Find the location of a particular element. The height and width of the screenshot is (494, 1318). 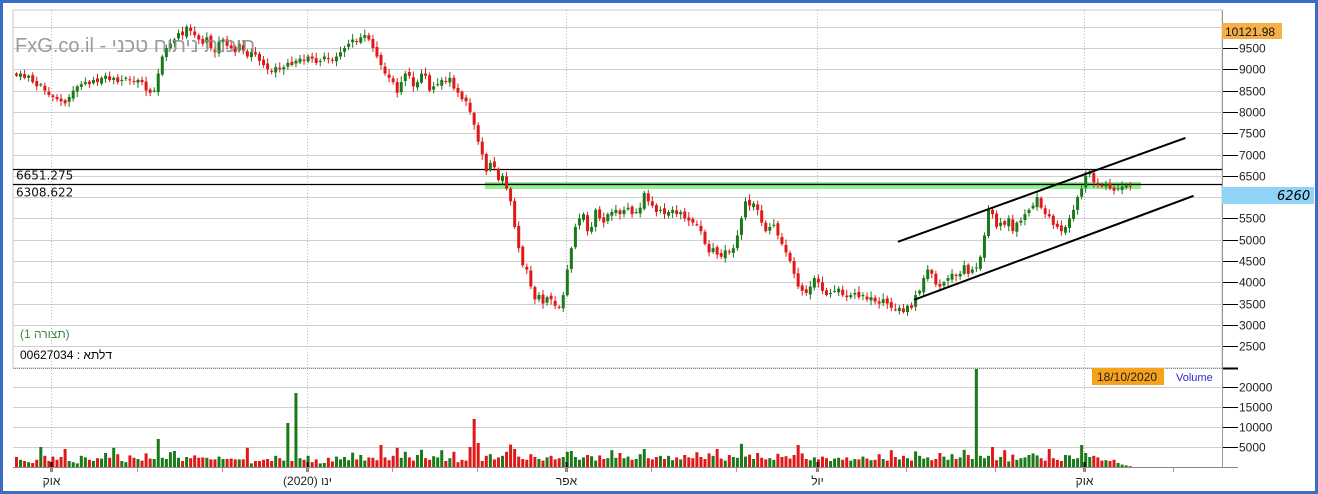

price-tick-label: 4000 is located at coordinates (1252, 283).